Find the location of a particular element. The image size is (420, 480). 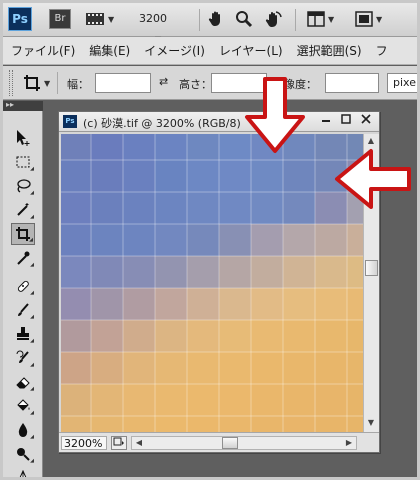

swap-icon: ⇄ is located at coordinates (163, 81).